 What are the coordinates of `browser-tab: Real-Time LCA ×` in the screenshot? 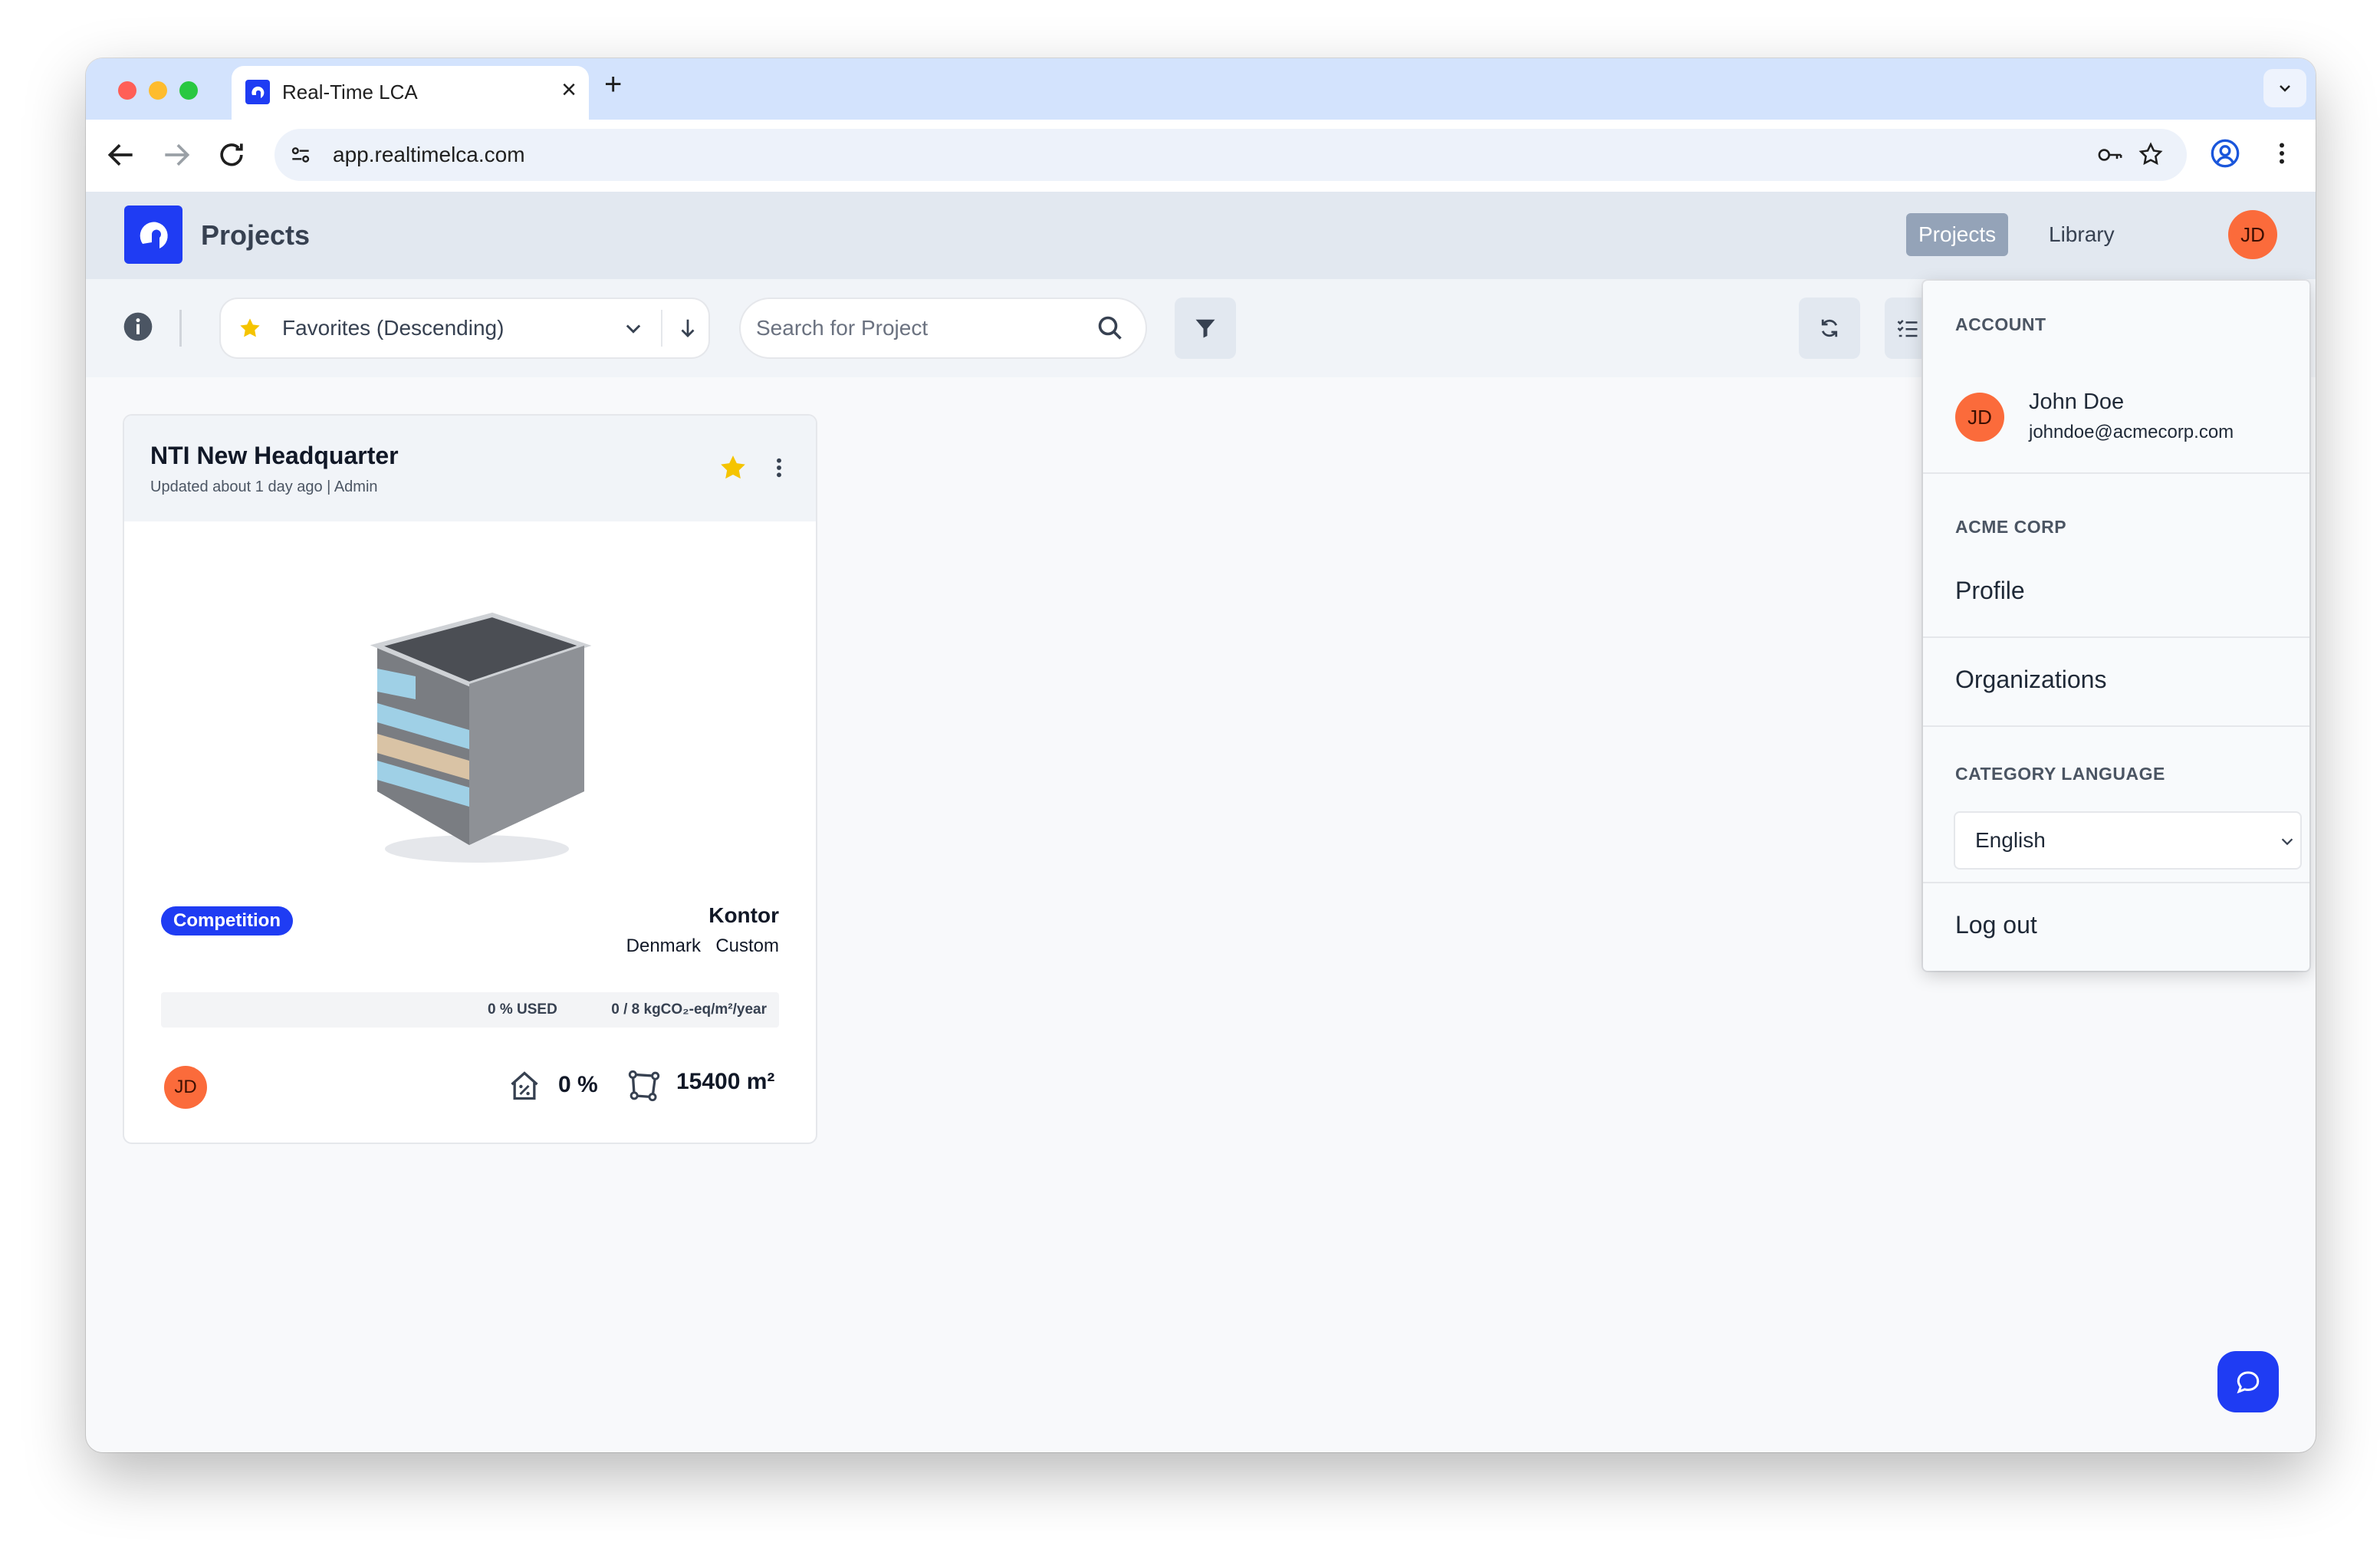 It's located at (411, 93).